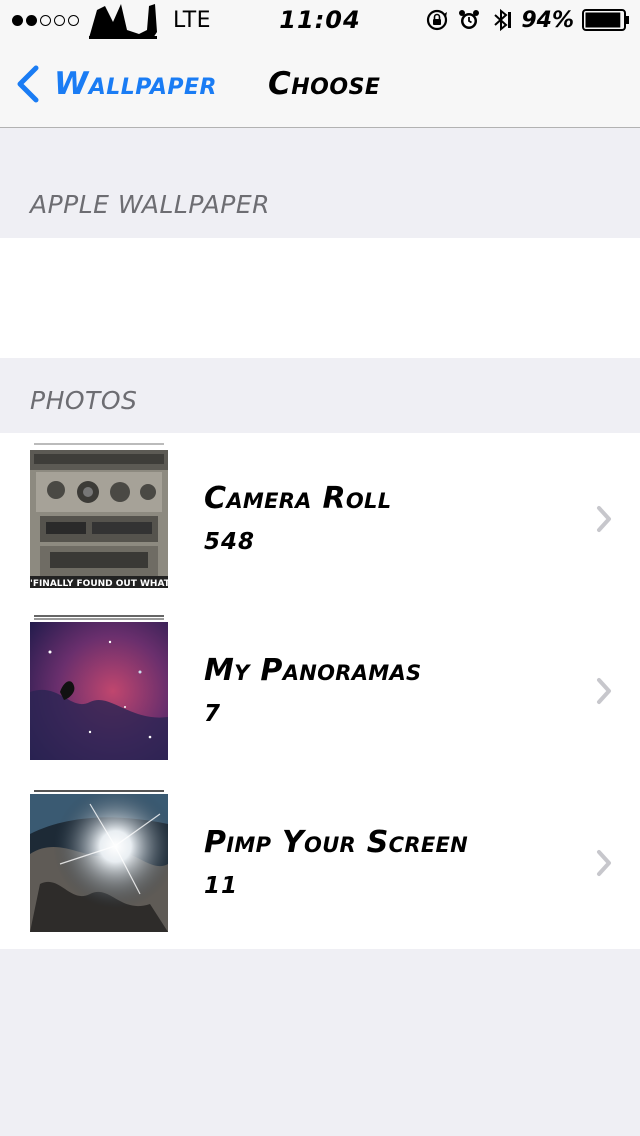  I want to click on battery-percent: 94%, so click(547, 20).